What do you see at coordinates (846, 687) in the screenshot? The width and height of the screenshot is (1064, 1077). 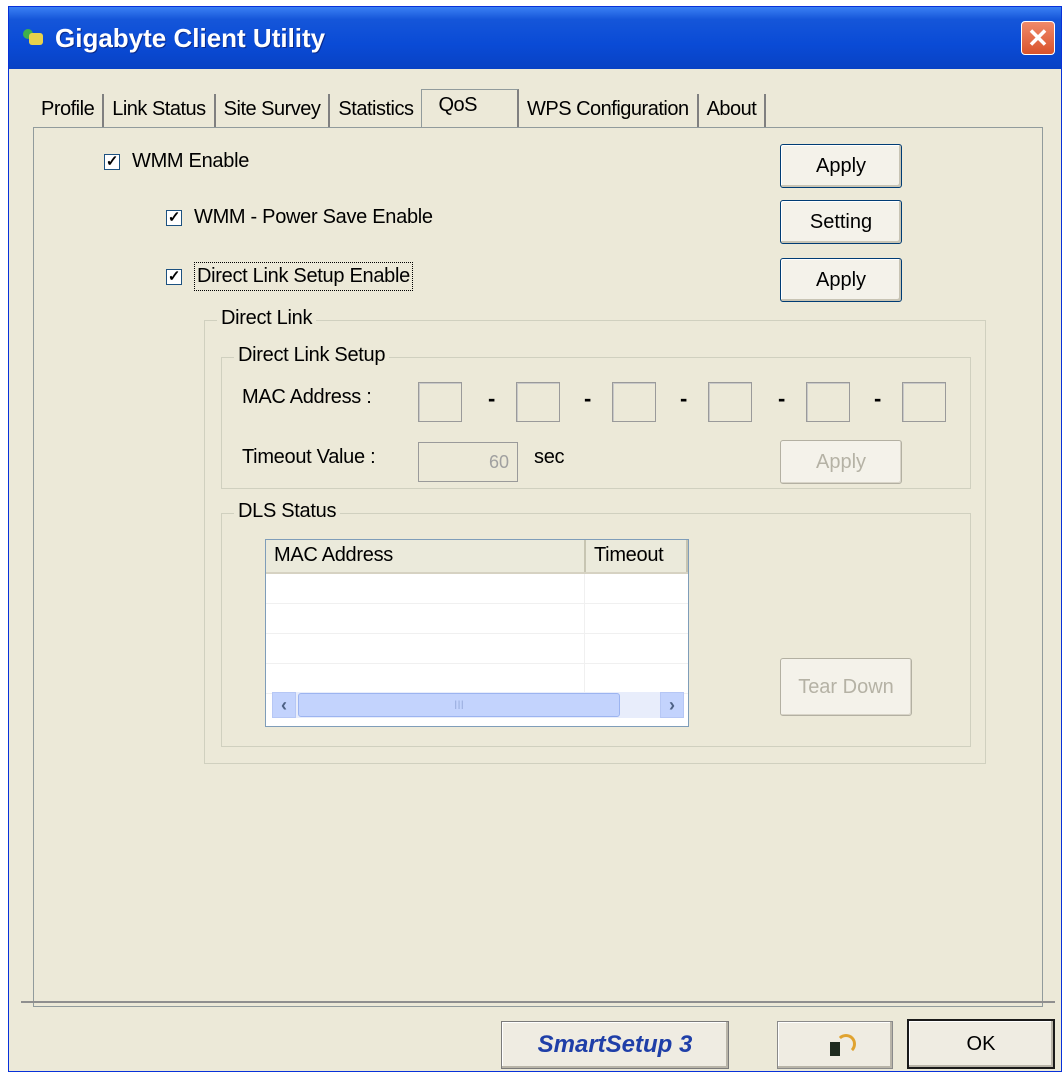 I see `tear-down-button: Tear Down` at bounding box center [846, 687].